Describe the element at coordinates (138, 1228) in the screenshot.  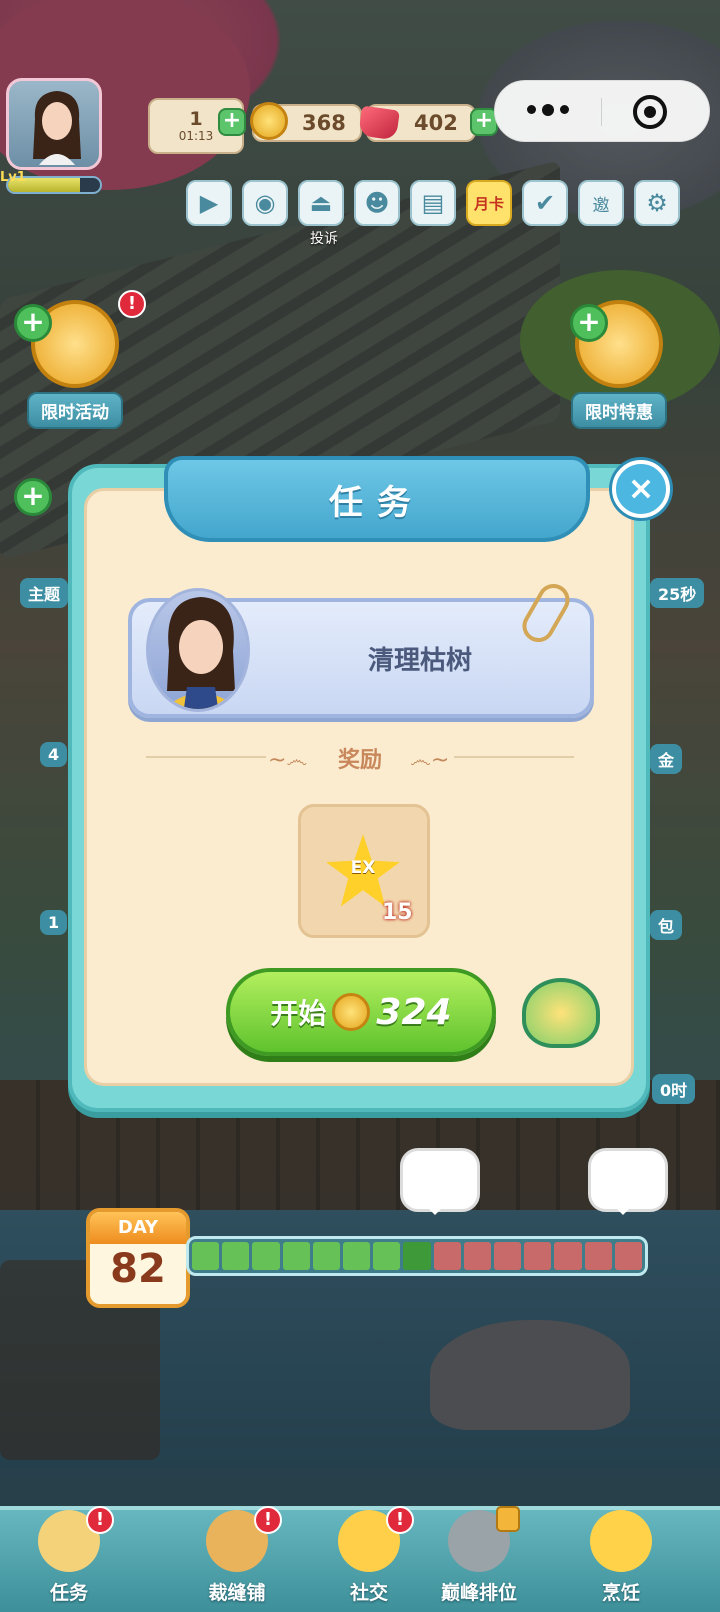
I see `day-label: DAY` at that location.